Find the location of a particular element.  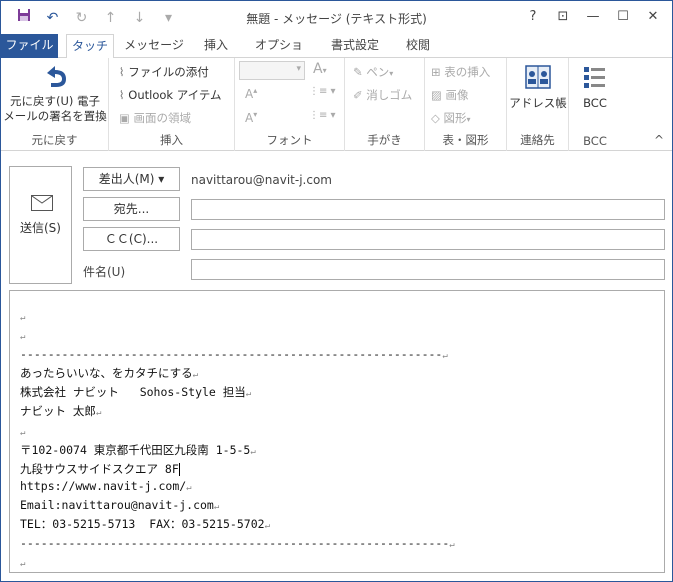

body-line-text: https://www.navit-j.com/ is located at coordinates (103, 485).